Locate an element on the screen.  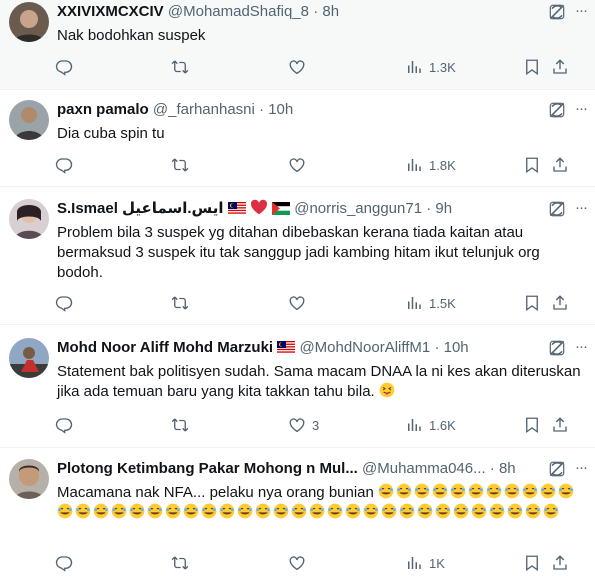
display-name: paxn pamalo is located at coordinates (103, 109).